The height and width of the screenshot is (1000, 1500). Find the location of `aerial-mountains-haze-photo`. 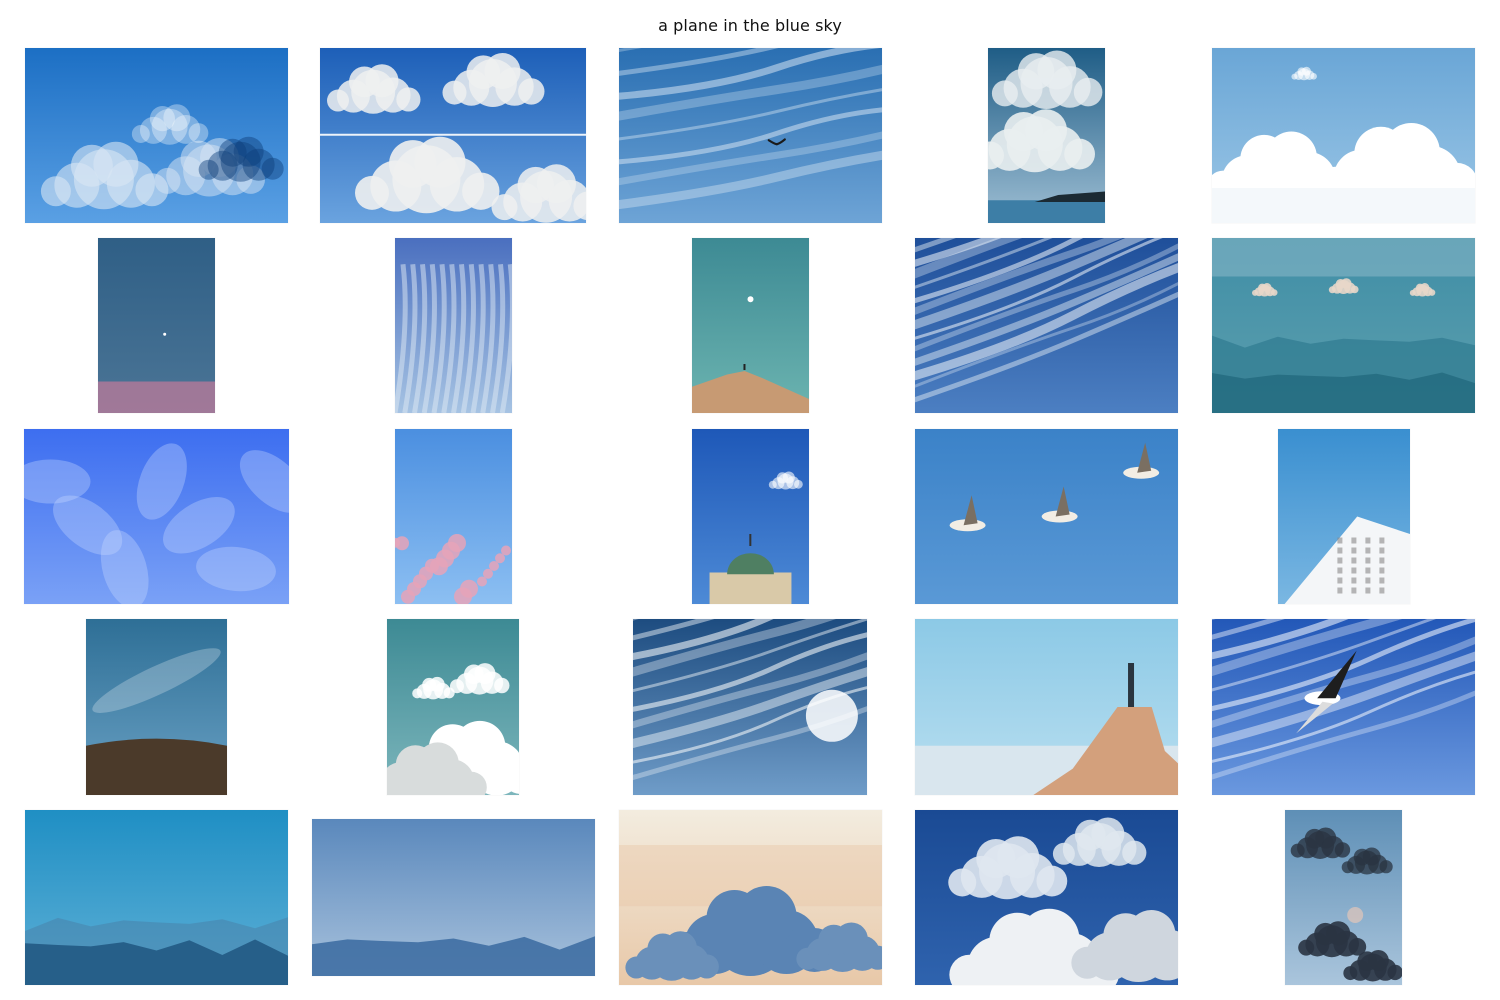

aerial-mountains-haze-photo is located at coordinates (1343, 325).